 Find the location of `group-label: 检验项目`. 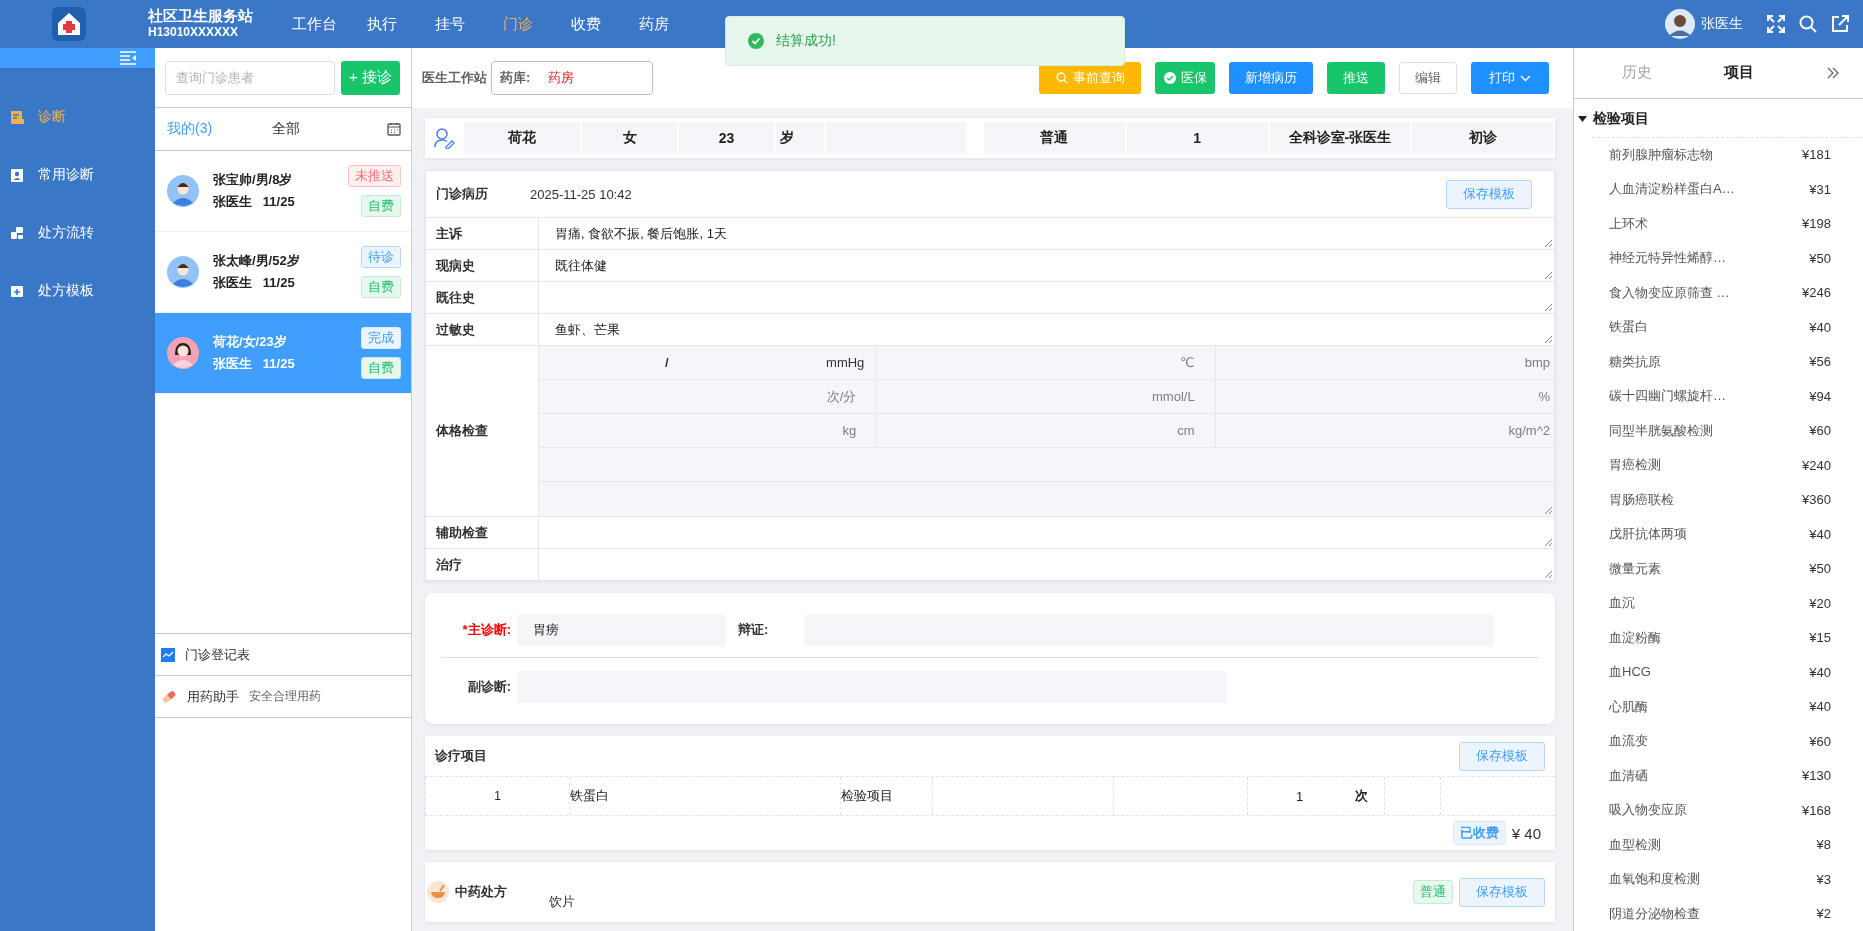

group-label: 检验项目 is located at coordinates (1621, 118).